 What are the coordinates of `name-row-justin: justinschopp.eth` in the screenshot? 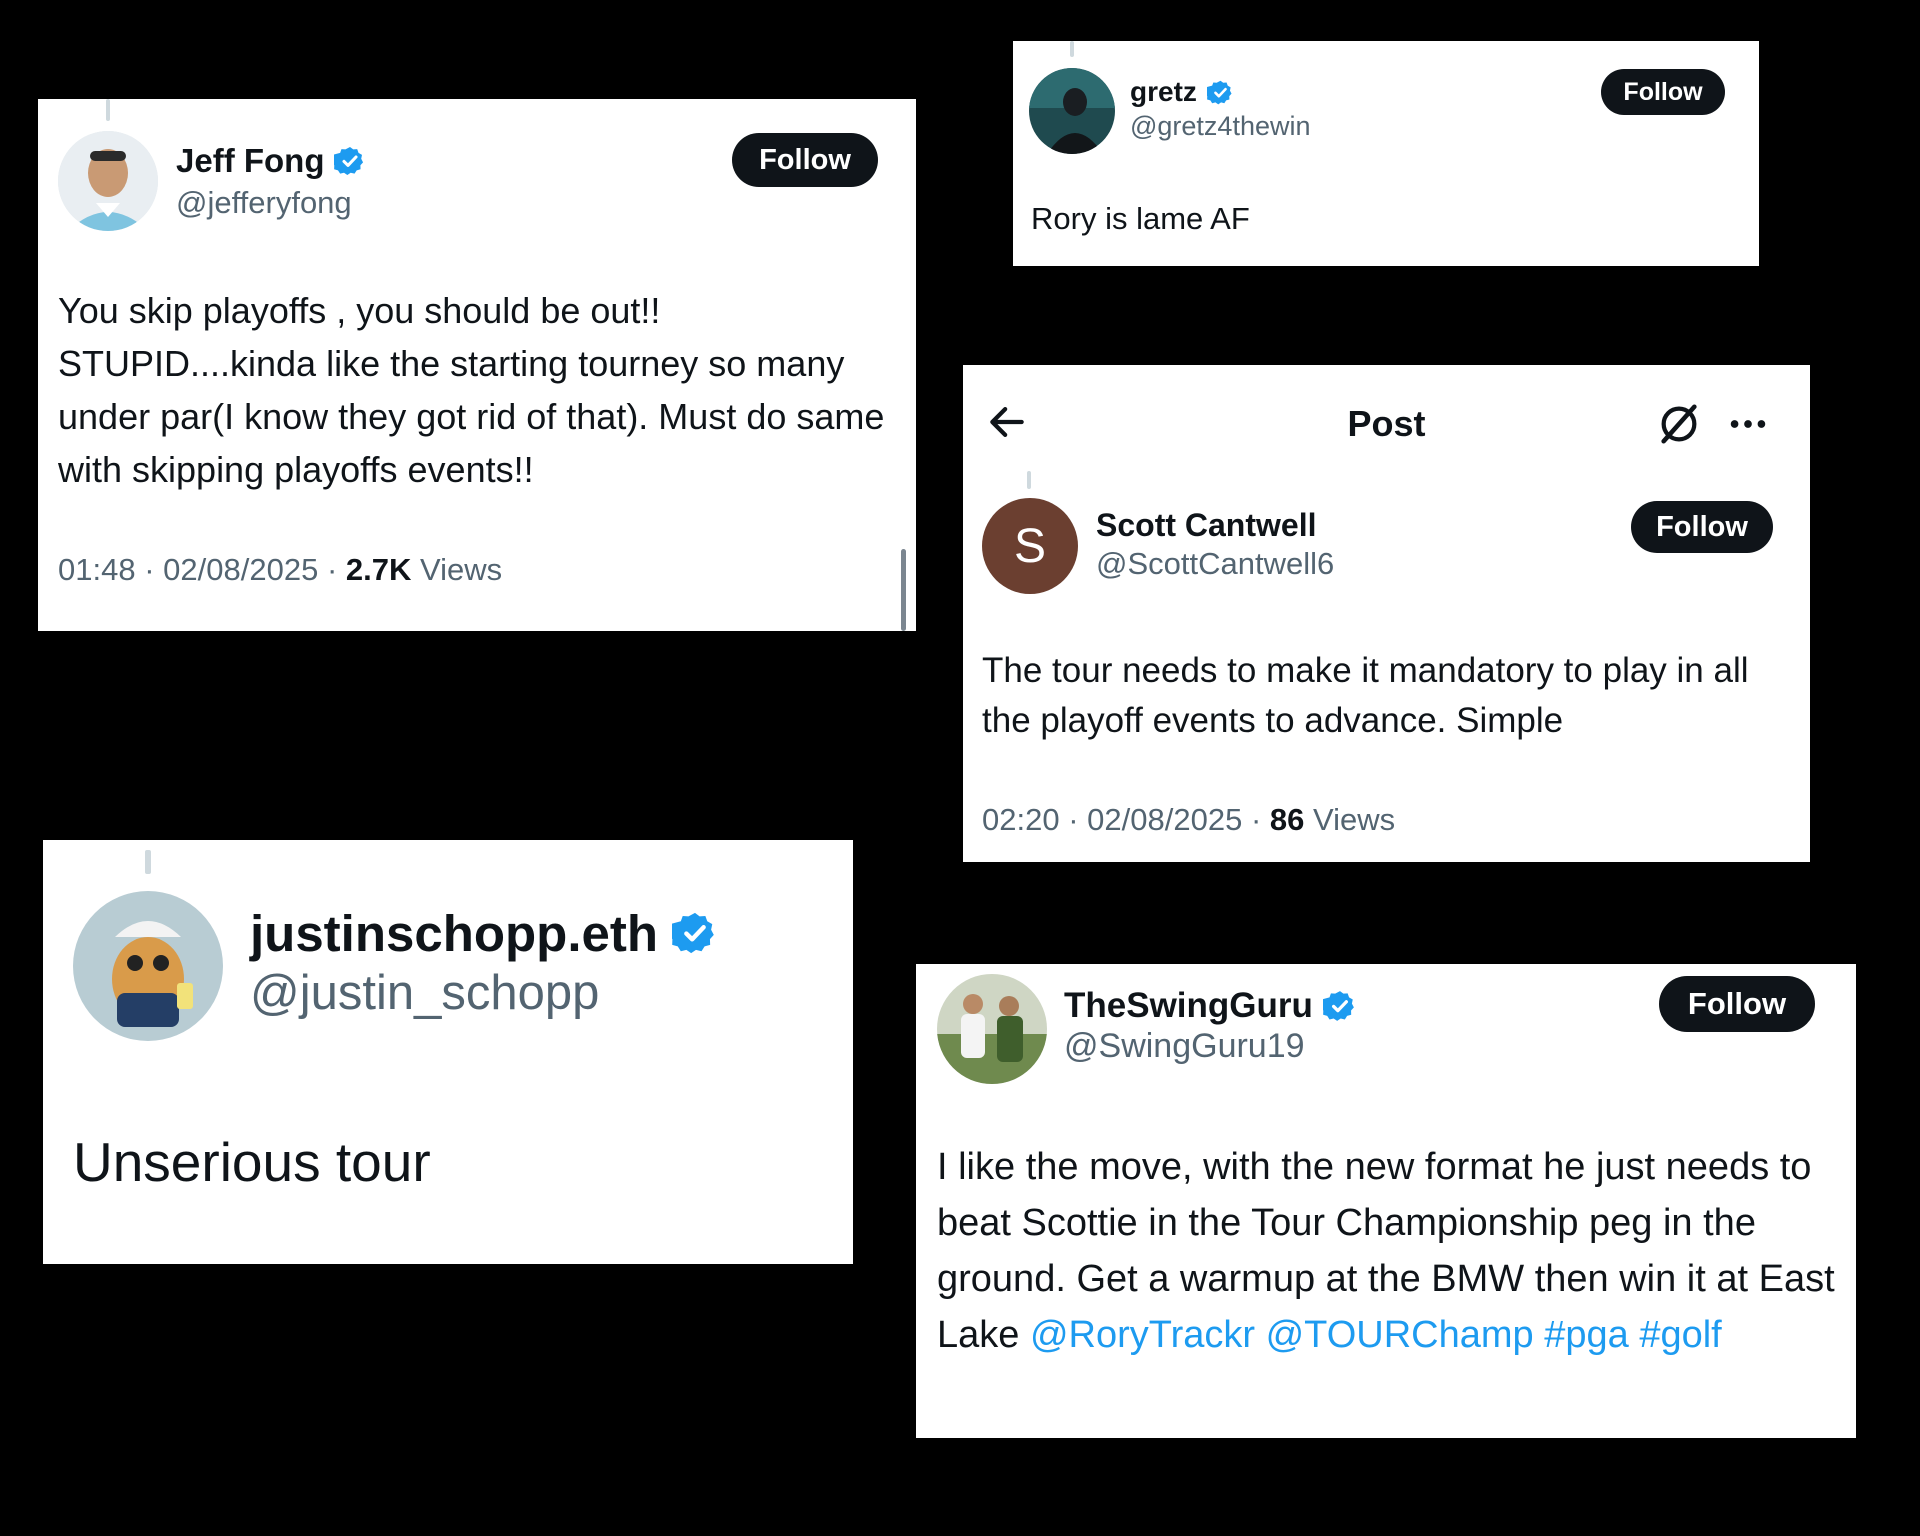 It's located at (484, 933).